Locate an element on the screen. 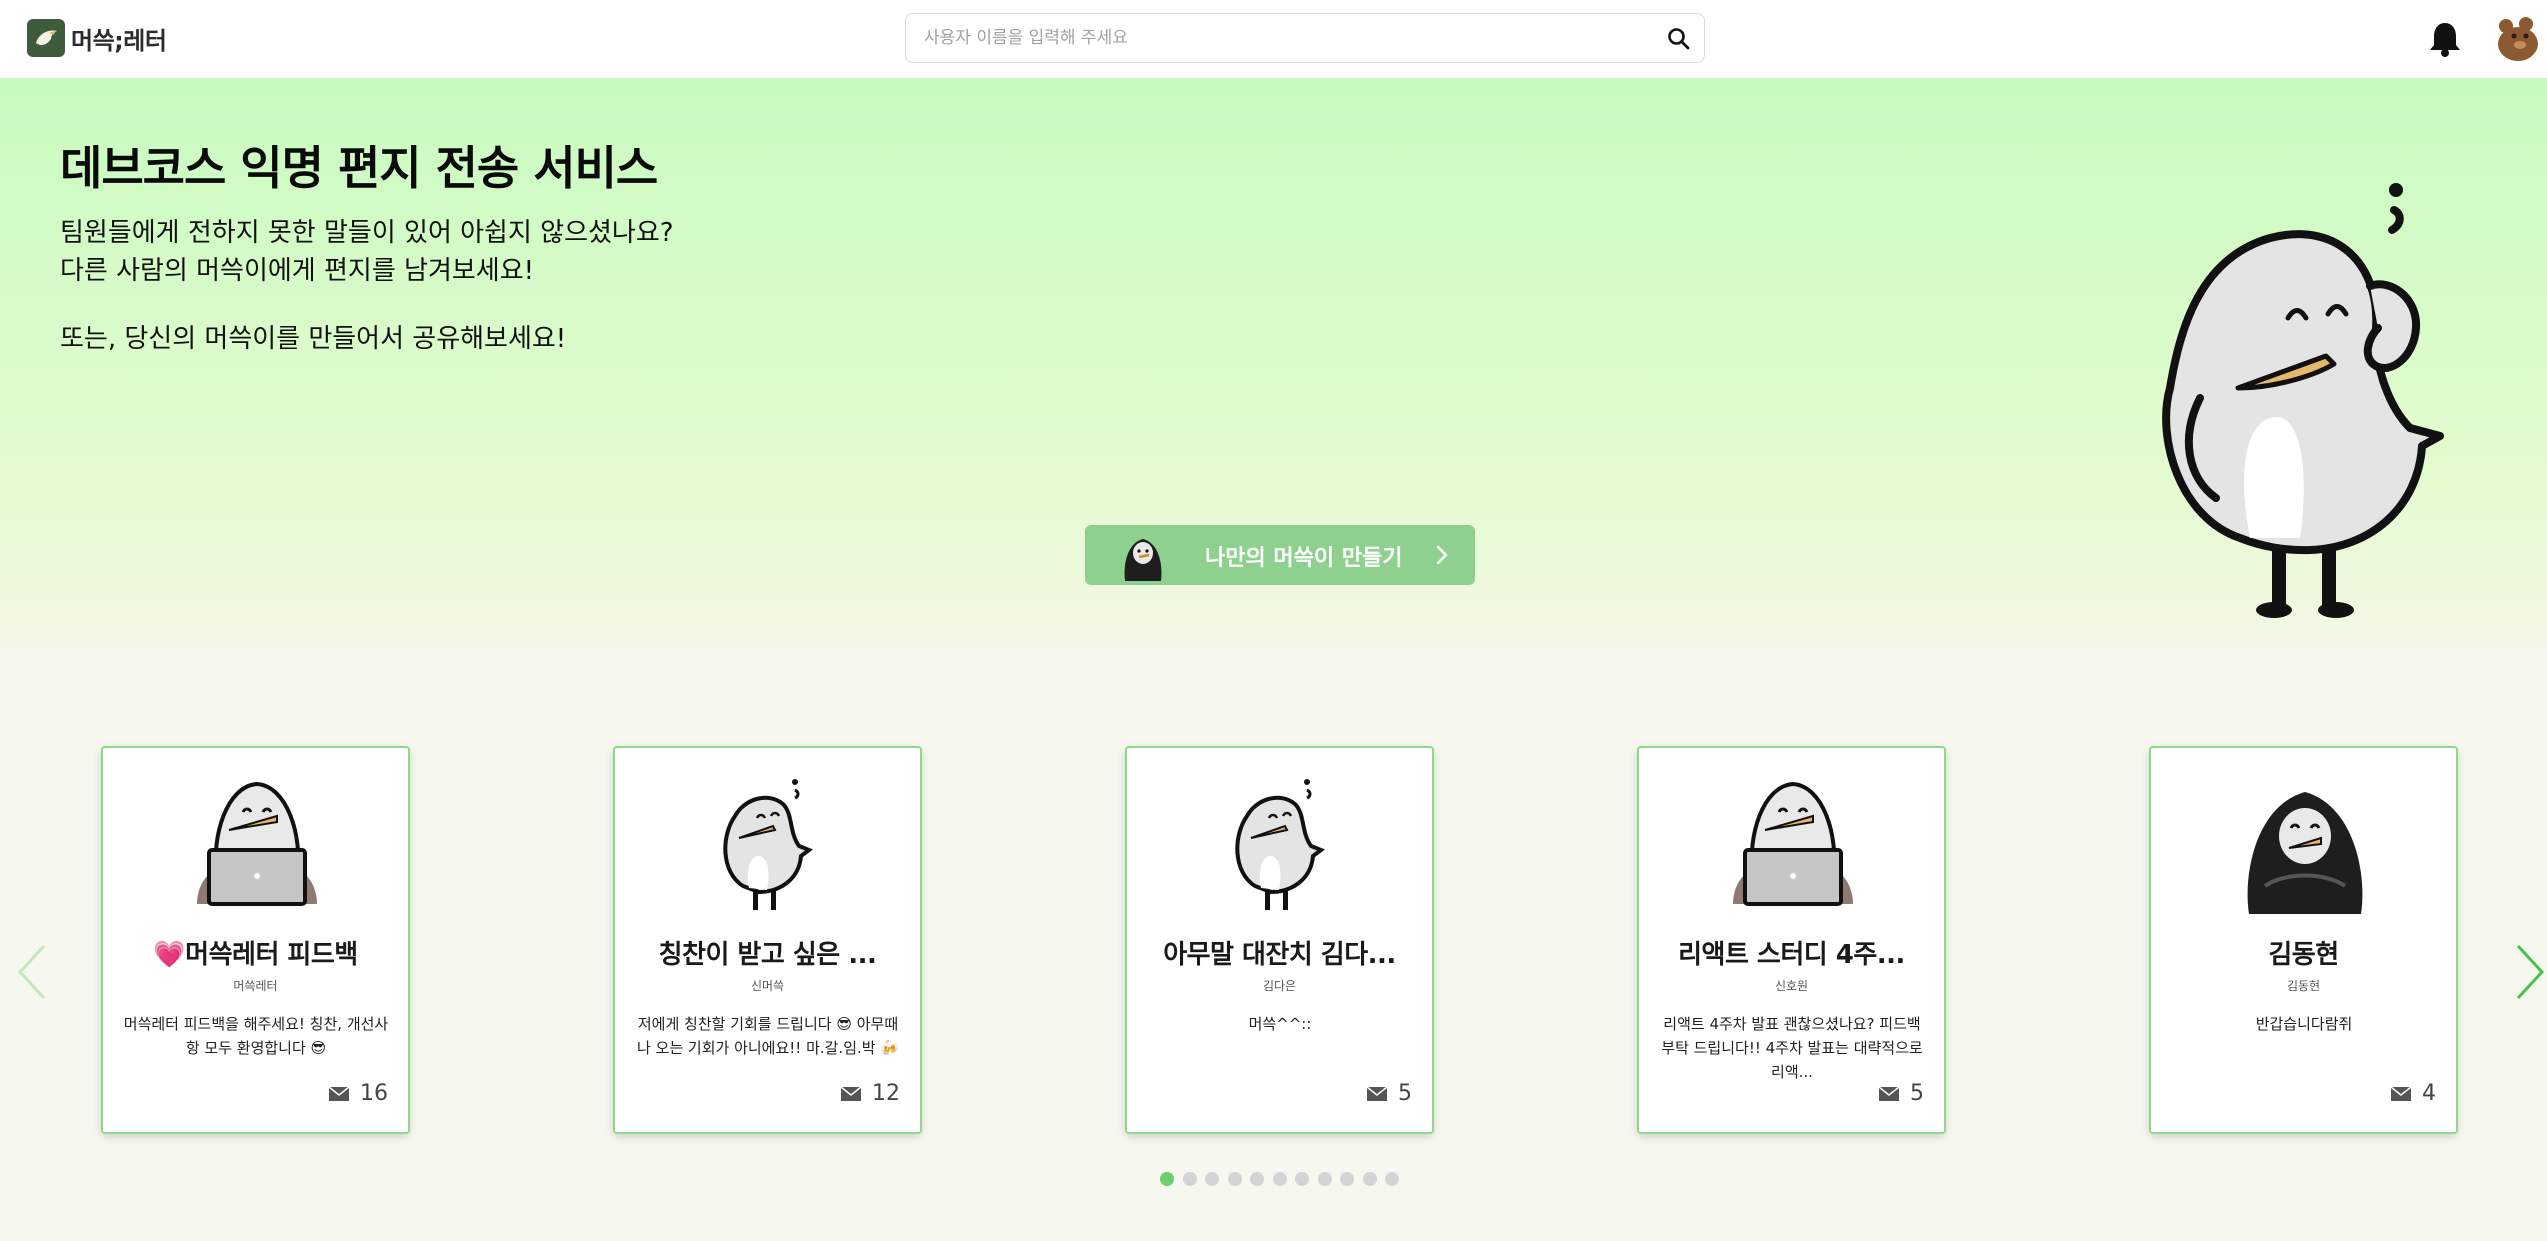  letter-count: 16 is located at coordinates (358, 1093).